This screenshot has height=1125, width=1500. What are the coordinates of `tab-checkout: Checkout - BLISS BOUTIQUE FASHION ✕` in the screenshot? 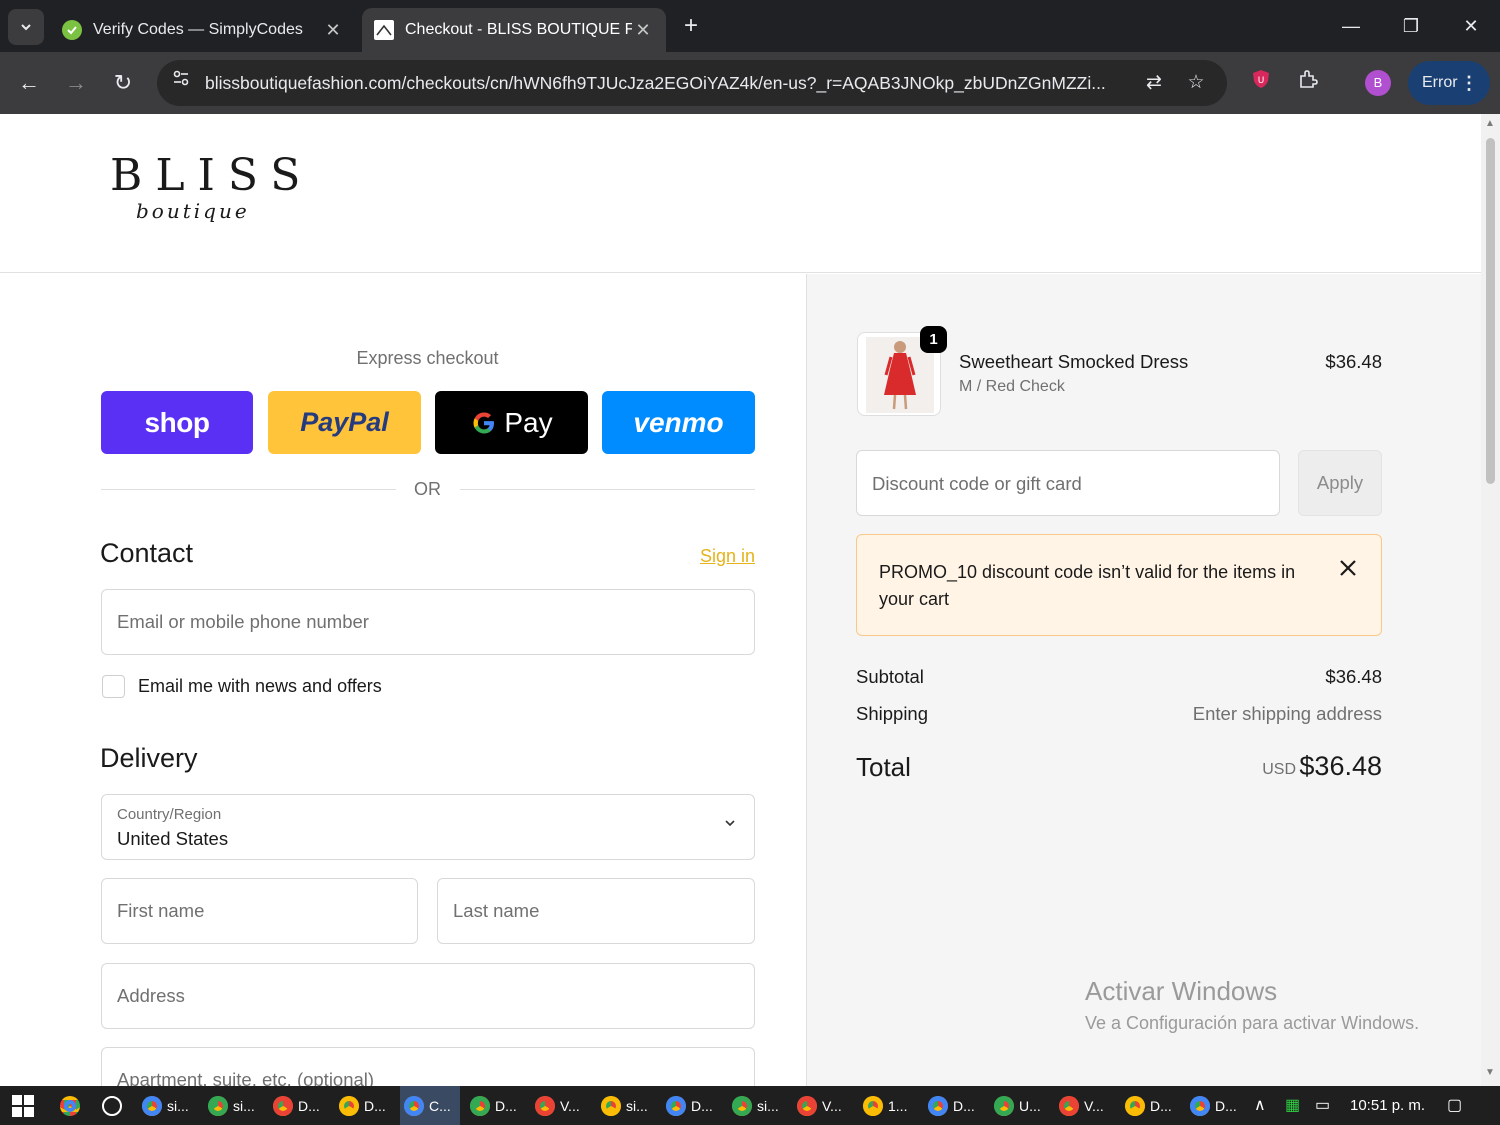 It's located at (514, 30).